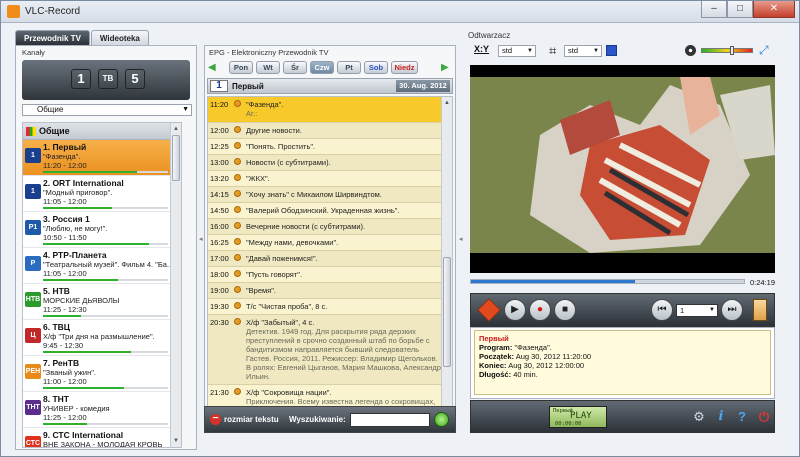  I want to click on power-icon: ⏻, so click(764, 417).